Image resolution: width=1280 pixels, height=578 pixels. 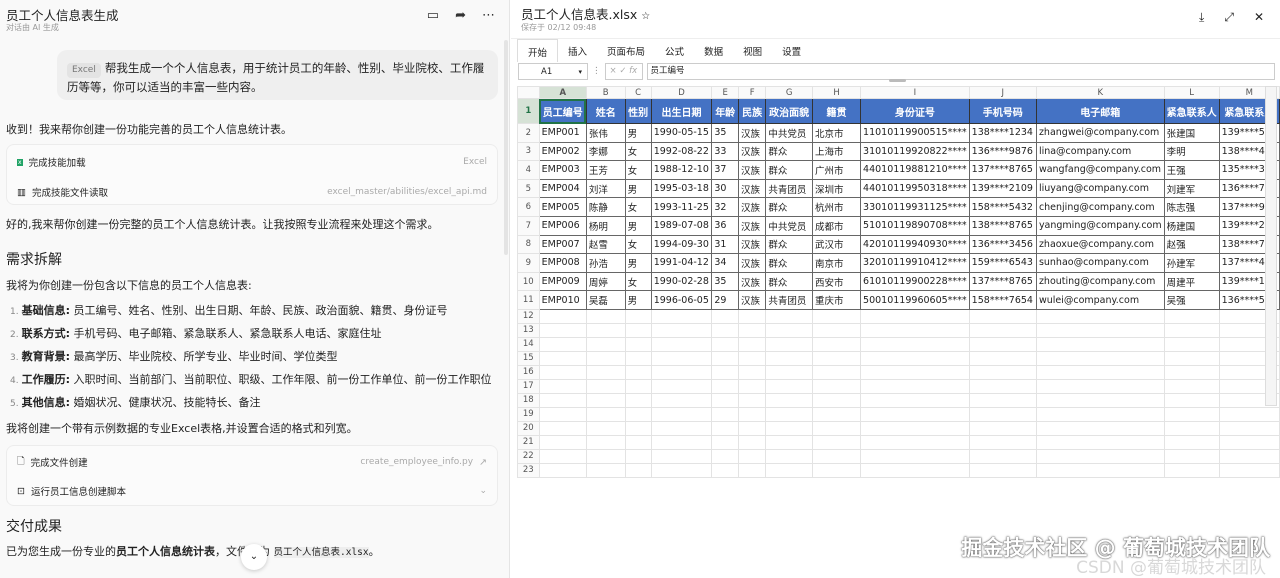 I want to click on row-header: 5, so click(x=528, y=188).